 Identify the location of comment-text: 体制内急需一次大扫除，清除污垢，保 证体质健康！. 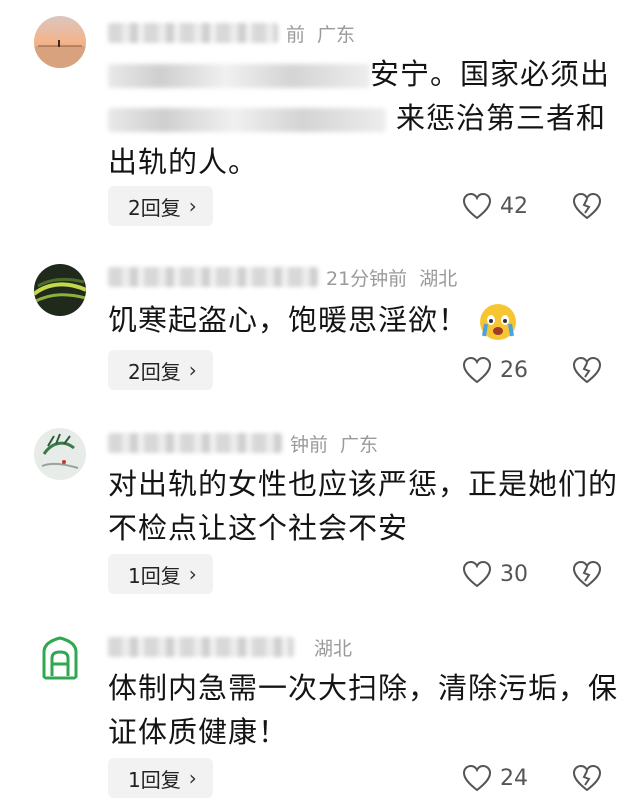
(363, 710).